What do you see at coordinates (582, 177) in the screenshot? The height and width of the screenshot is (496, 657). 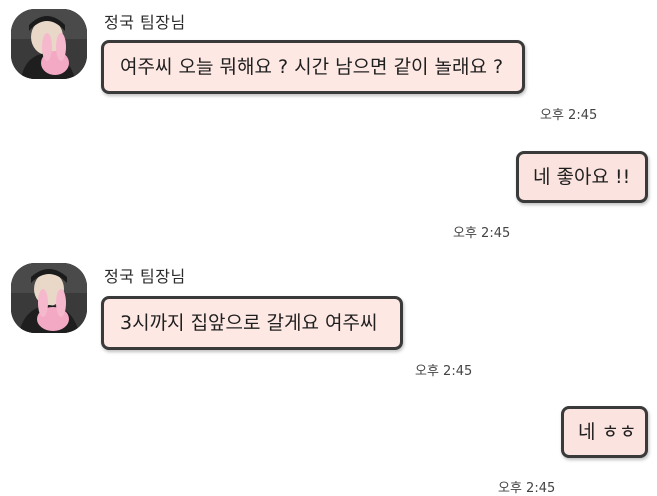 I see `my-message-bubble: 네 좋아요 !!` at bounding box center [582, 177].